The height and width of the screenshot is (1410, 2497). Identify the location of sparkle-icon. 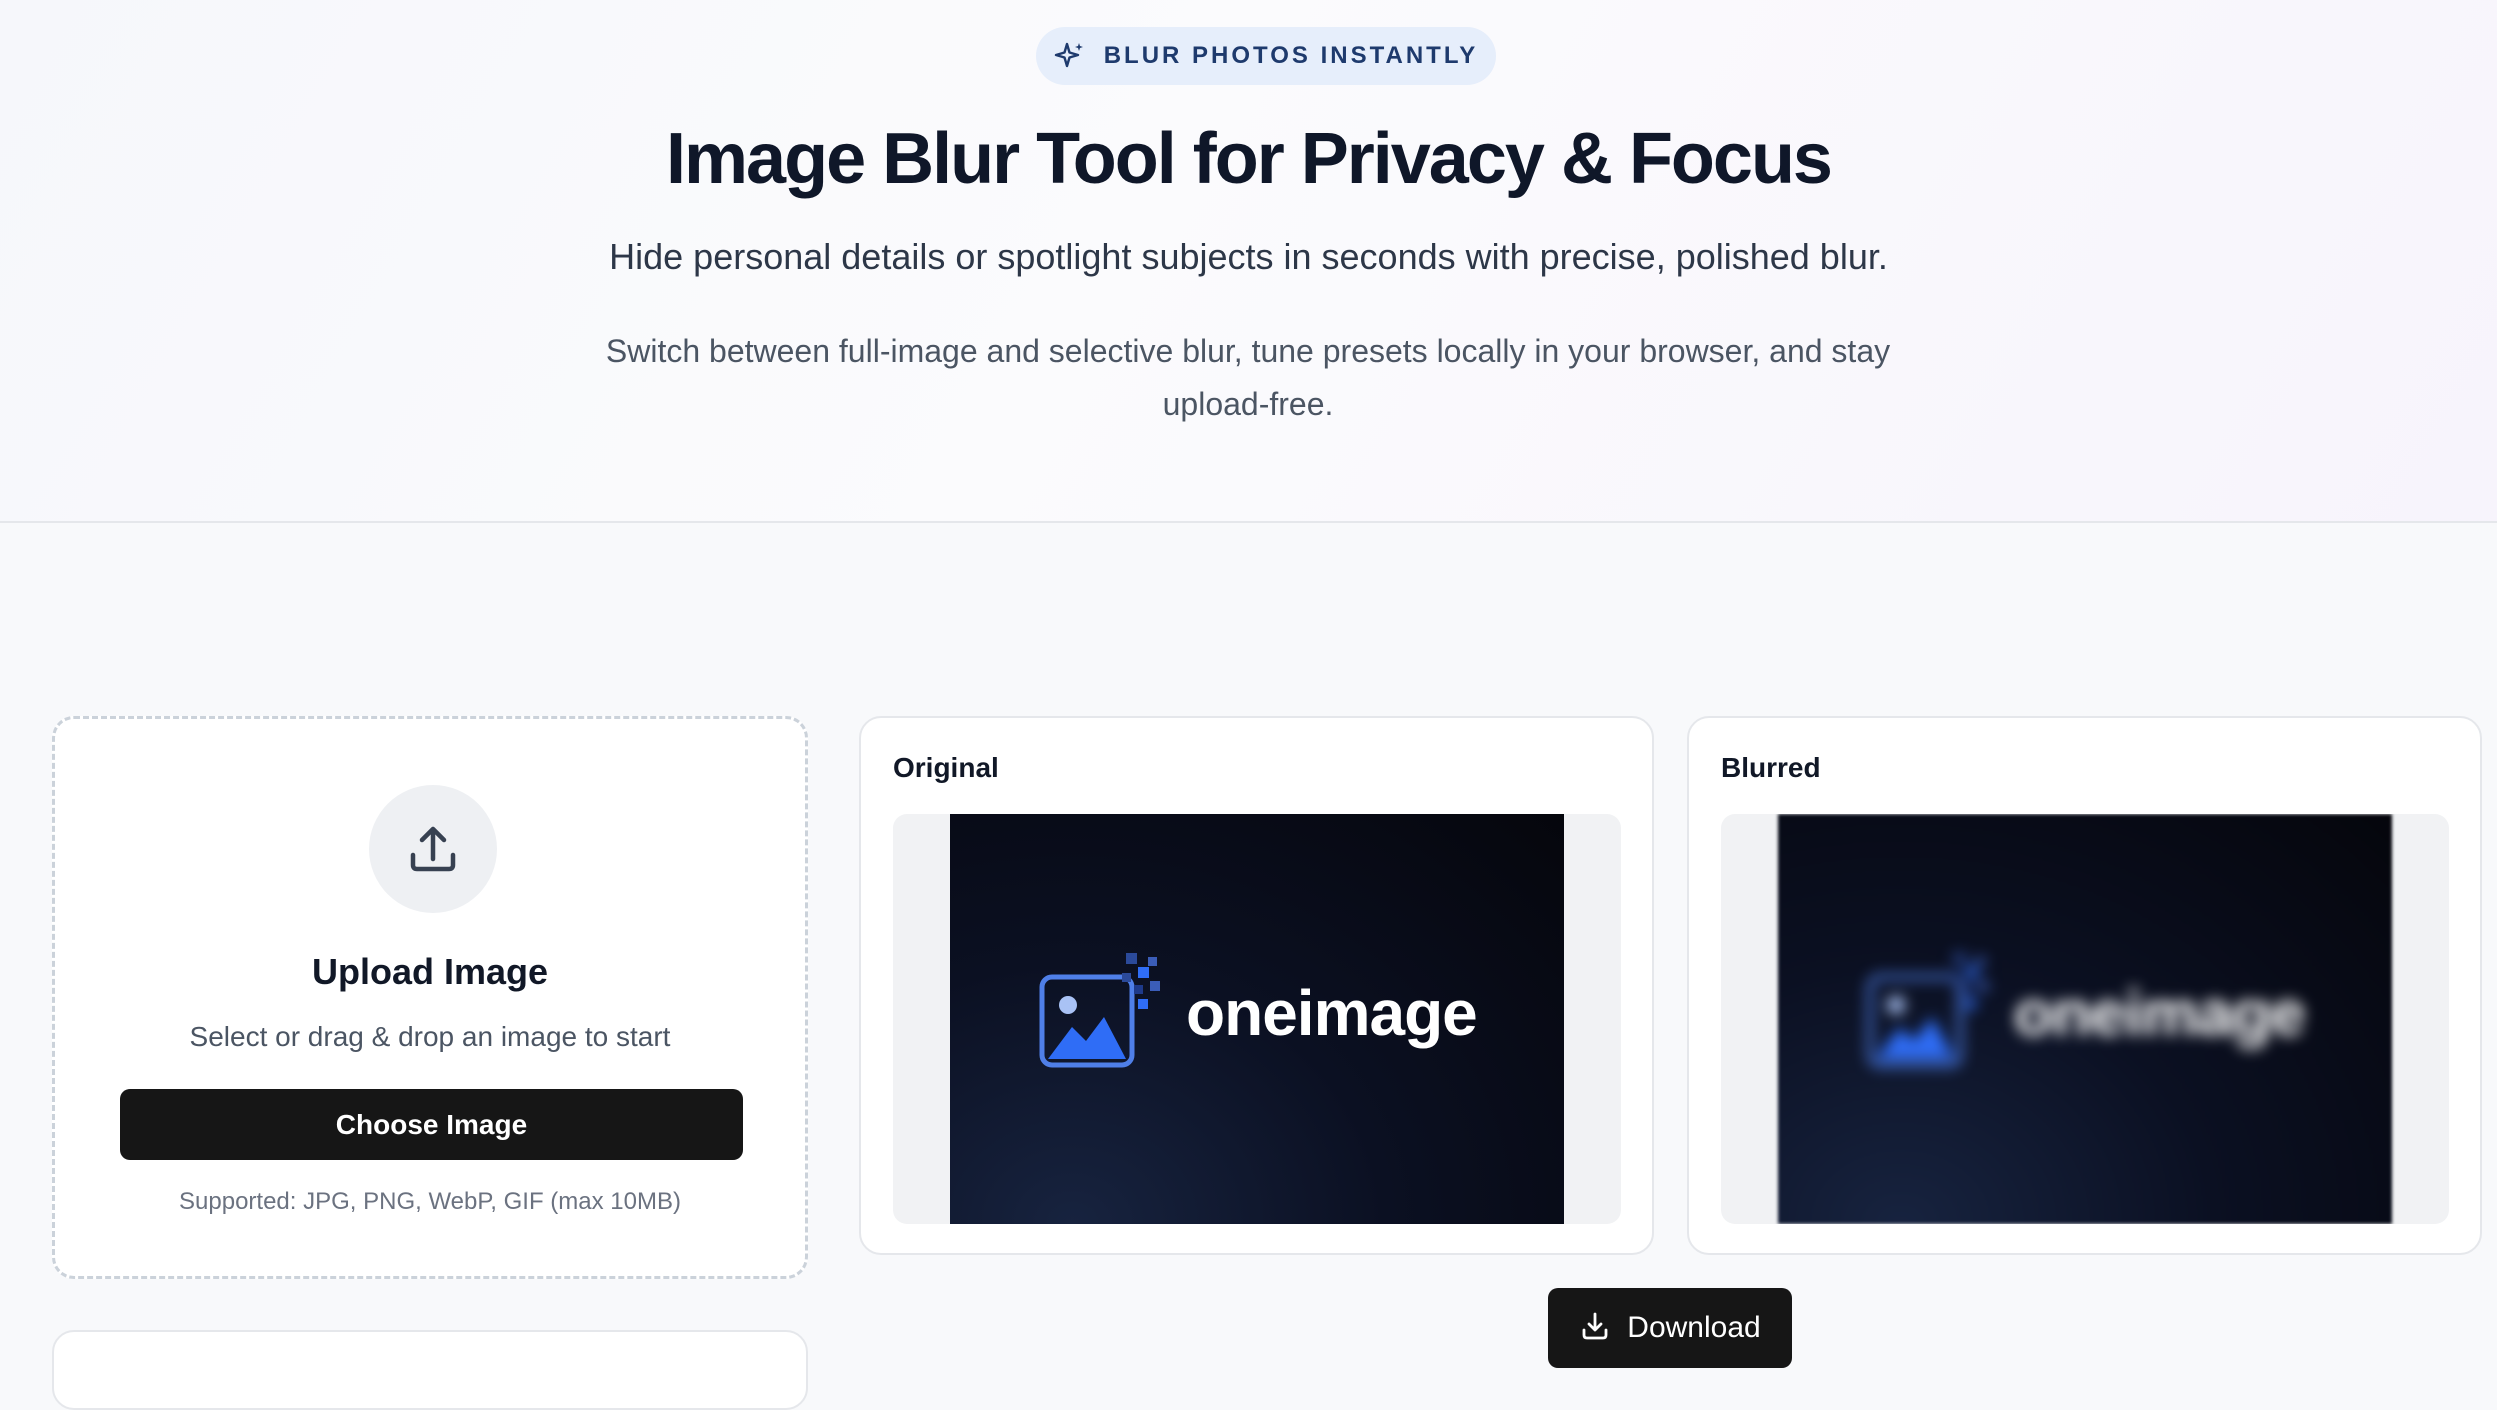
(1070, 56).